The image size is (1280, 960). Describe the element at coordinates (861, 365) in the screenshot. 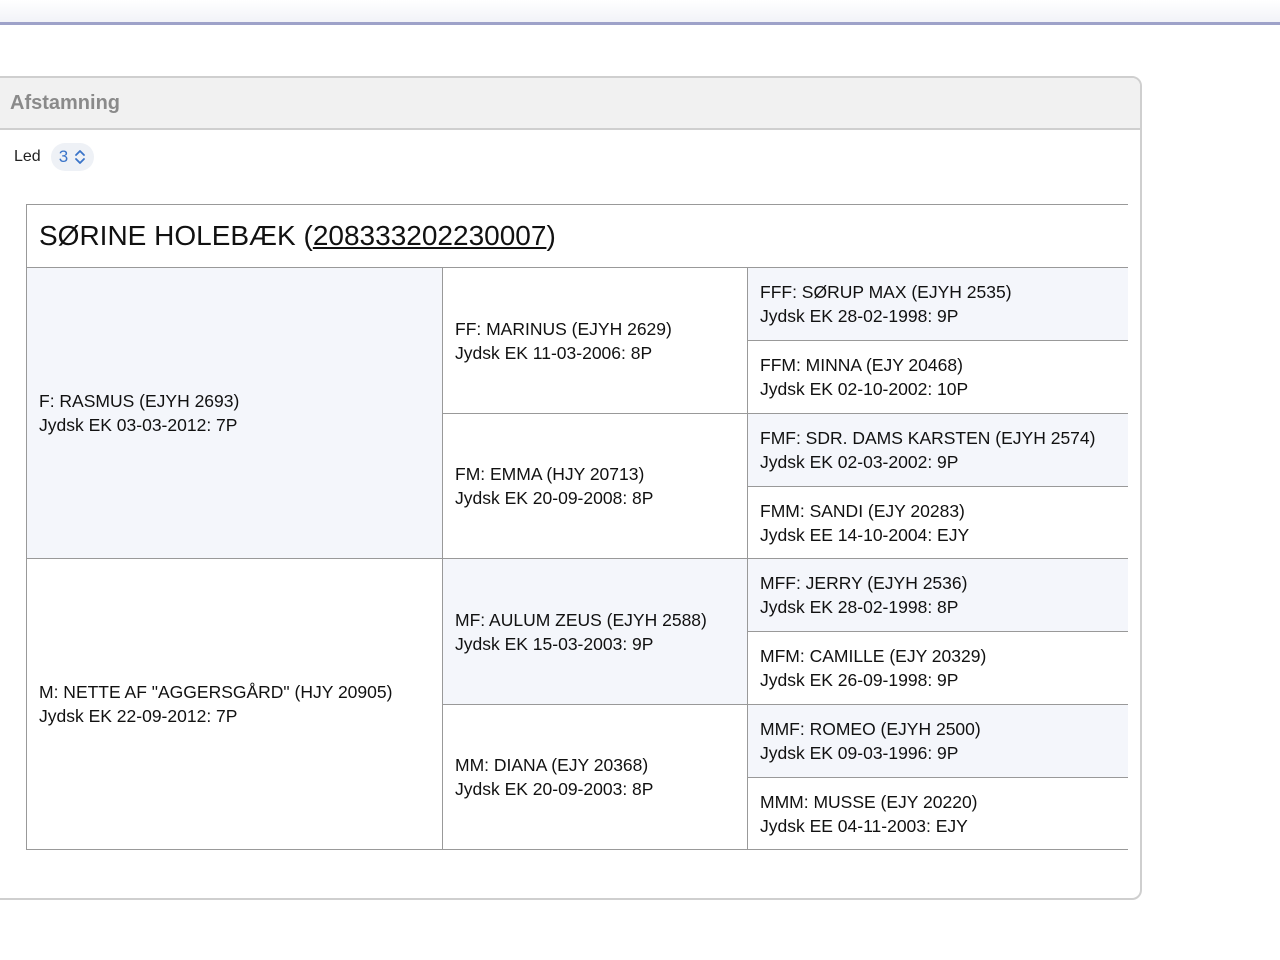

I see `ancestor-name: FFM: MINNA (EJY 20468)` at that location.